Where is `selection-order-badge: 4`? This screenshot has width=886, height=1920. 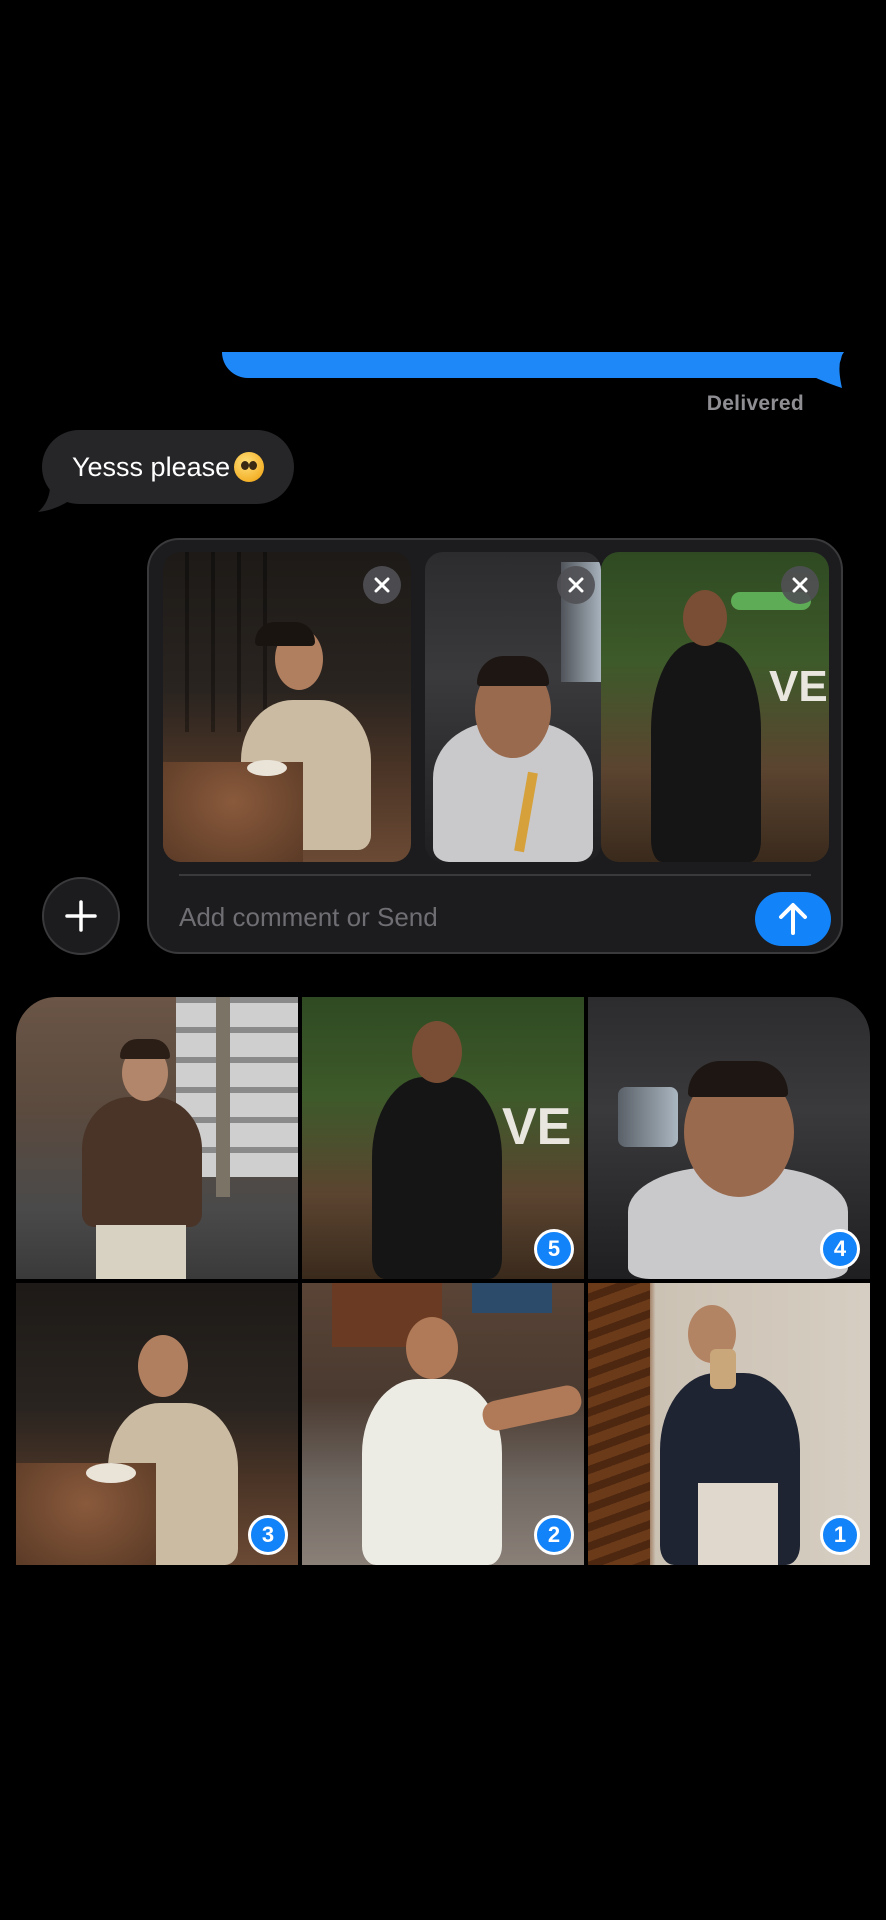 selection-order-badge: 4 is located at coordinates (840, 1249).